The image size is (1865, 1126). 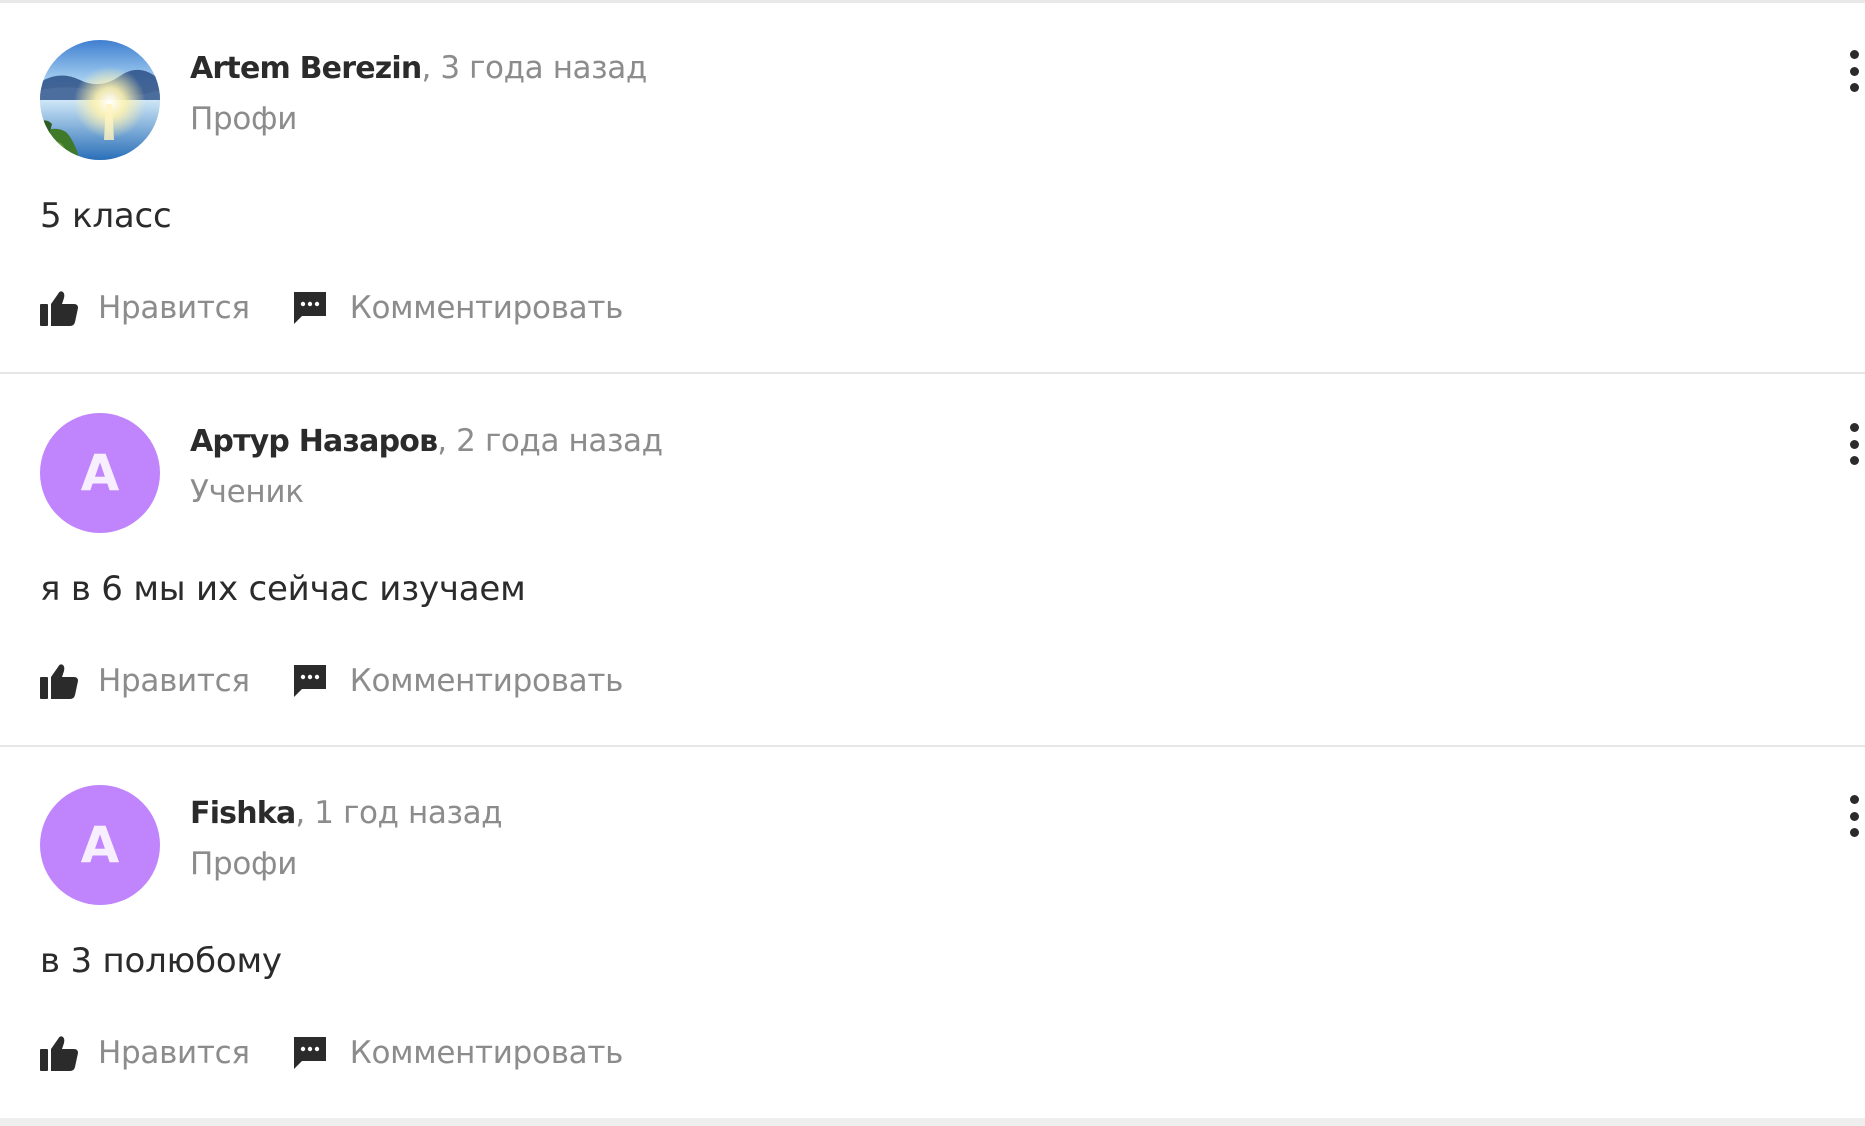 I want to click on comment-text: 5 класс, so click(x=106, y=216).